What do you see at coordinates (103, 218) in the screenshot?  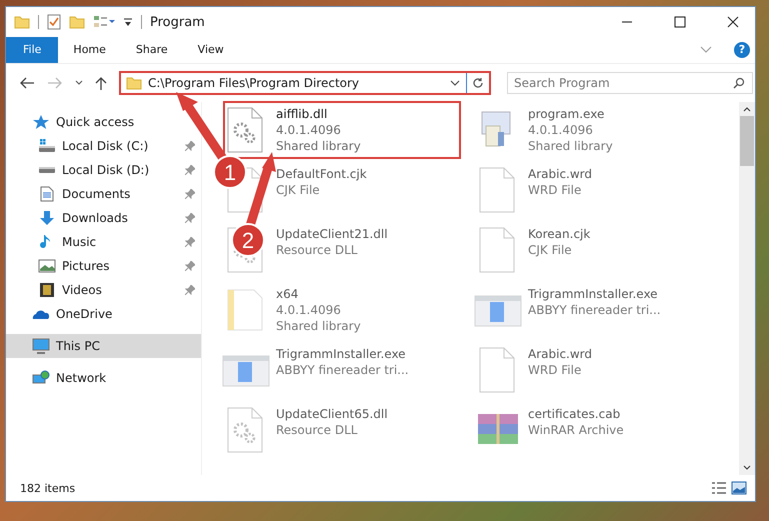 I see `nav-item: Downloads` at bounding box center [103, 218].